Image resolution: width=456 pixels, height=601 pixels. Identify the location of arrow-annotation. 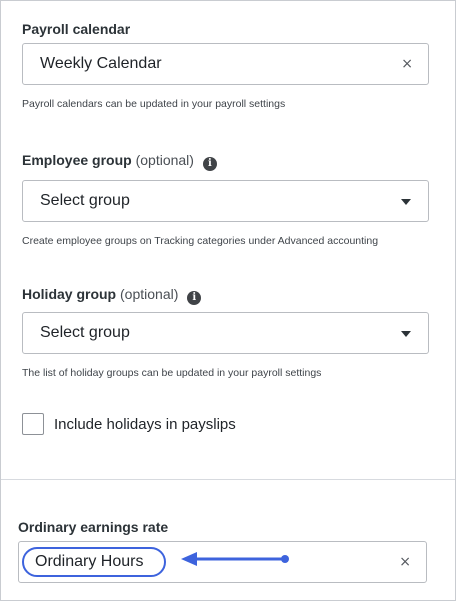
(235, 559).